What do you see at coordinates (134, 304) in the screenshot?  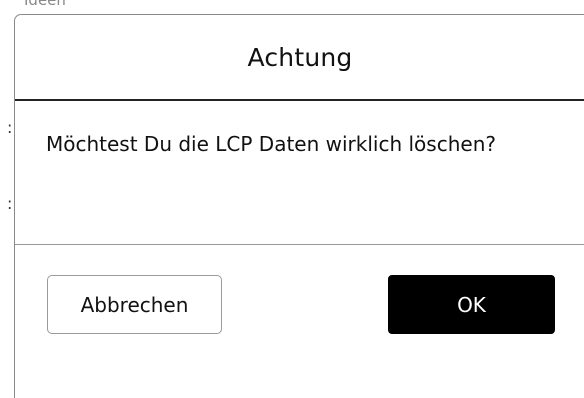 I see `cancel-button: Abbrechen` at bounding box center [134, 304].